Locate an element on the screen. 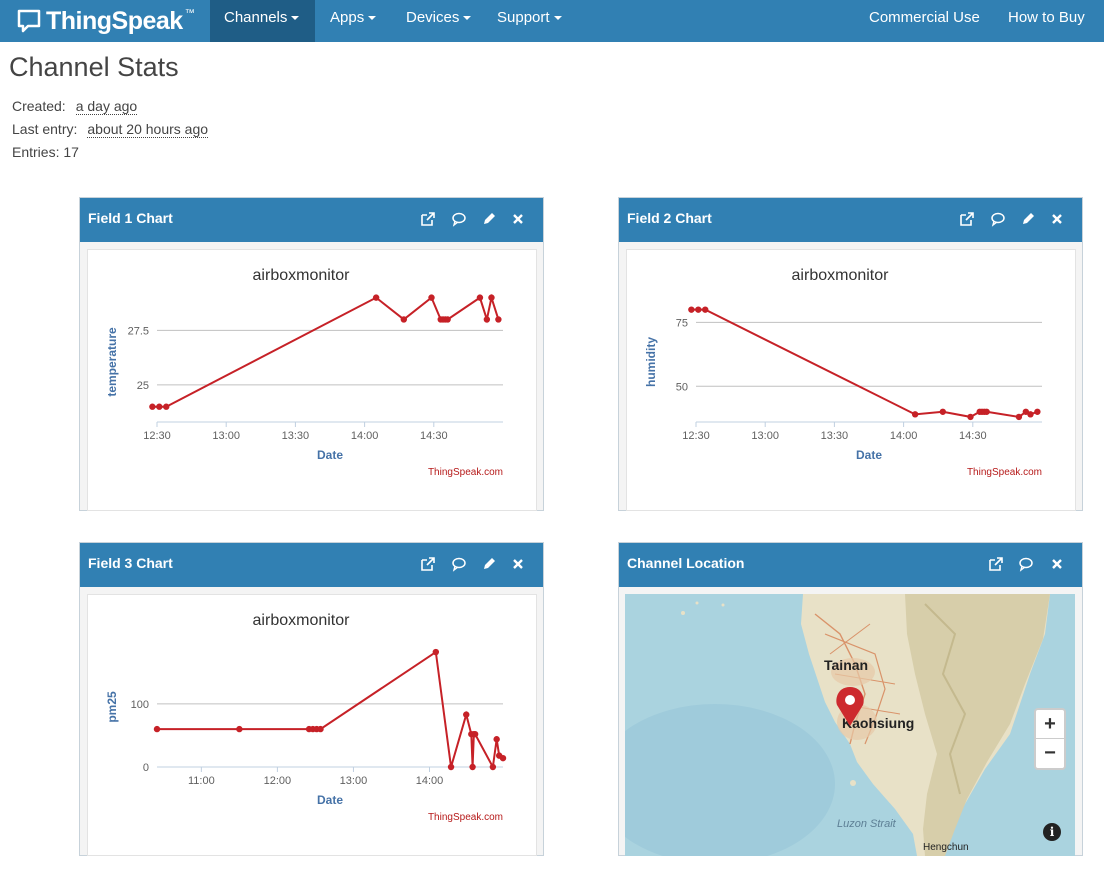 This screenshot has height=883, width=1104. nav-support-label: Support is located at coordinates (523, 17).